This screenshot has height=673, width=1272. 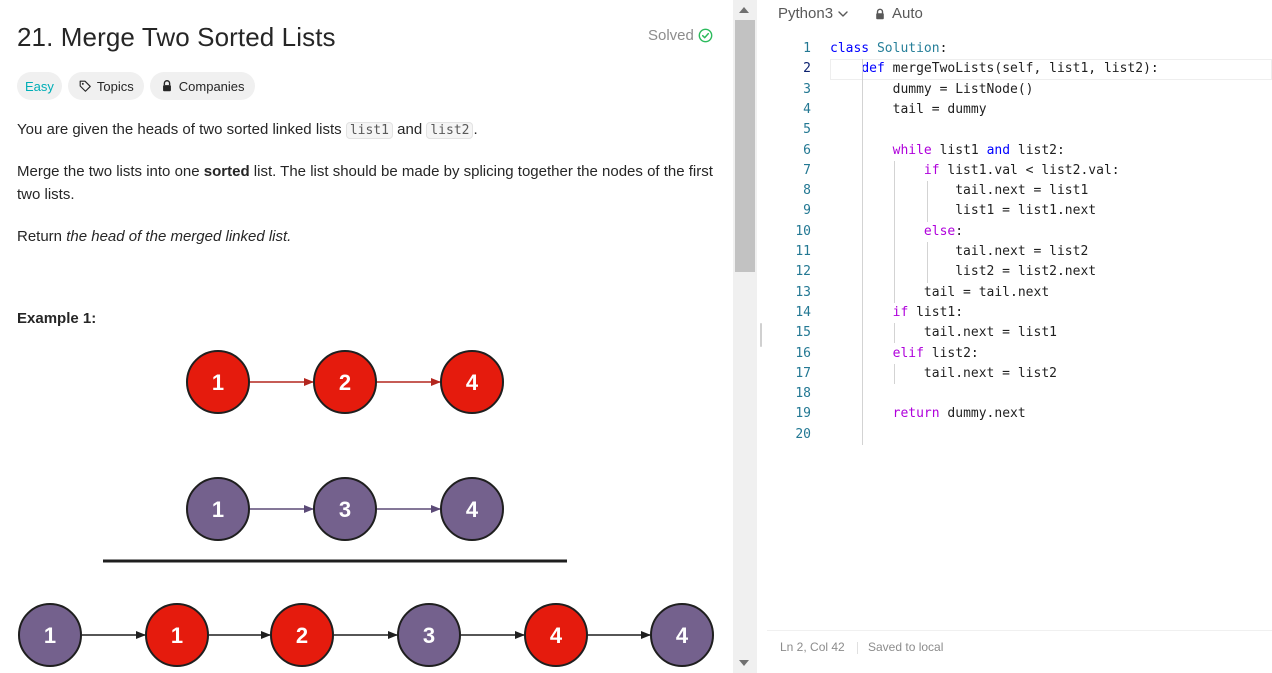 I want to click on list2-node-value: 3, so click(x=345, y=509).